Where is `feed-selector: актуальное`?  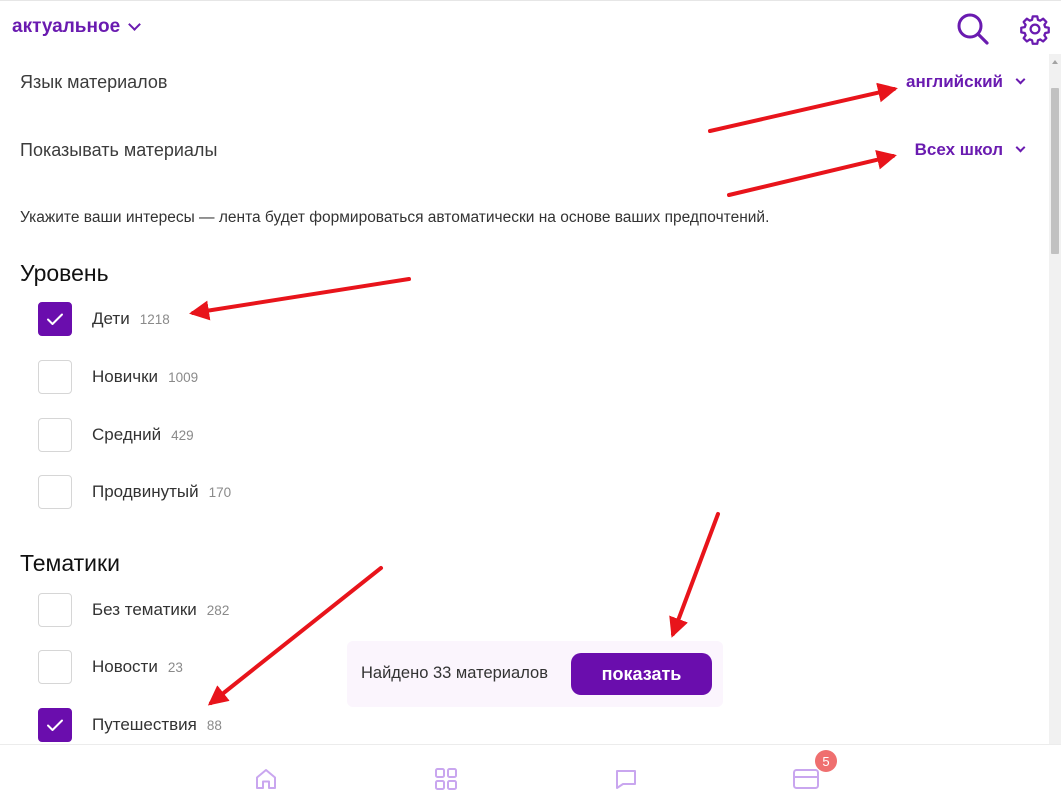
feed-selector: актуальное is located at coordinates (77, 27).